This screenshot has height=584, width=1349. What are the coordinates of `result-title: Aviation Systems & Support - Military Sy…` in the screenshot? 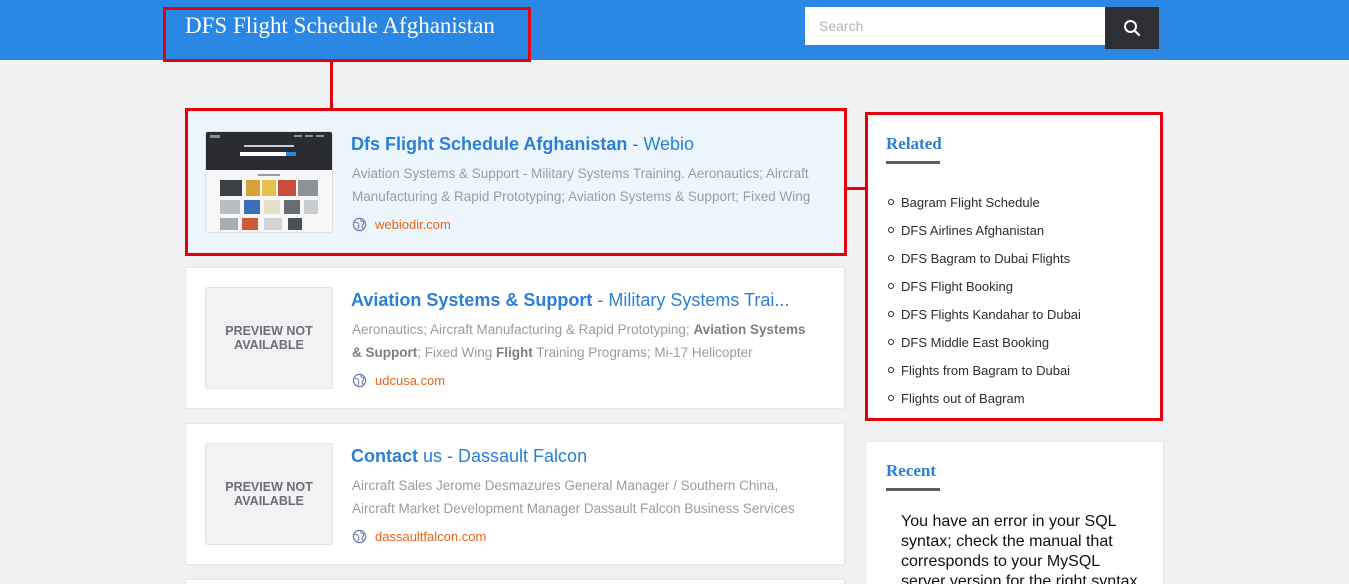 It's located at (576, 300).